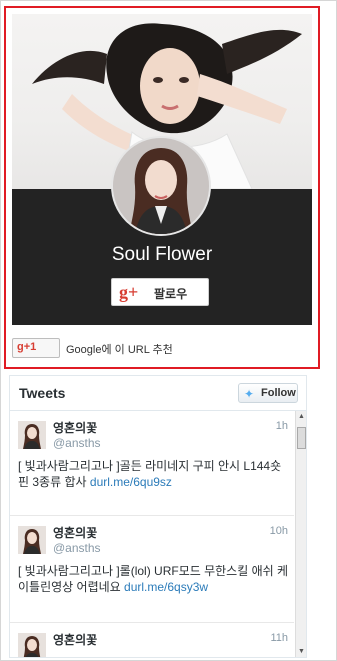 The height and width of the screenshot is (661, 337). What do you see at coordinates (42, 393) in the screenshot?
I see `timeline-title: Tweets` at bounding box center [42, 393].